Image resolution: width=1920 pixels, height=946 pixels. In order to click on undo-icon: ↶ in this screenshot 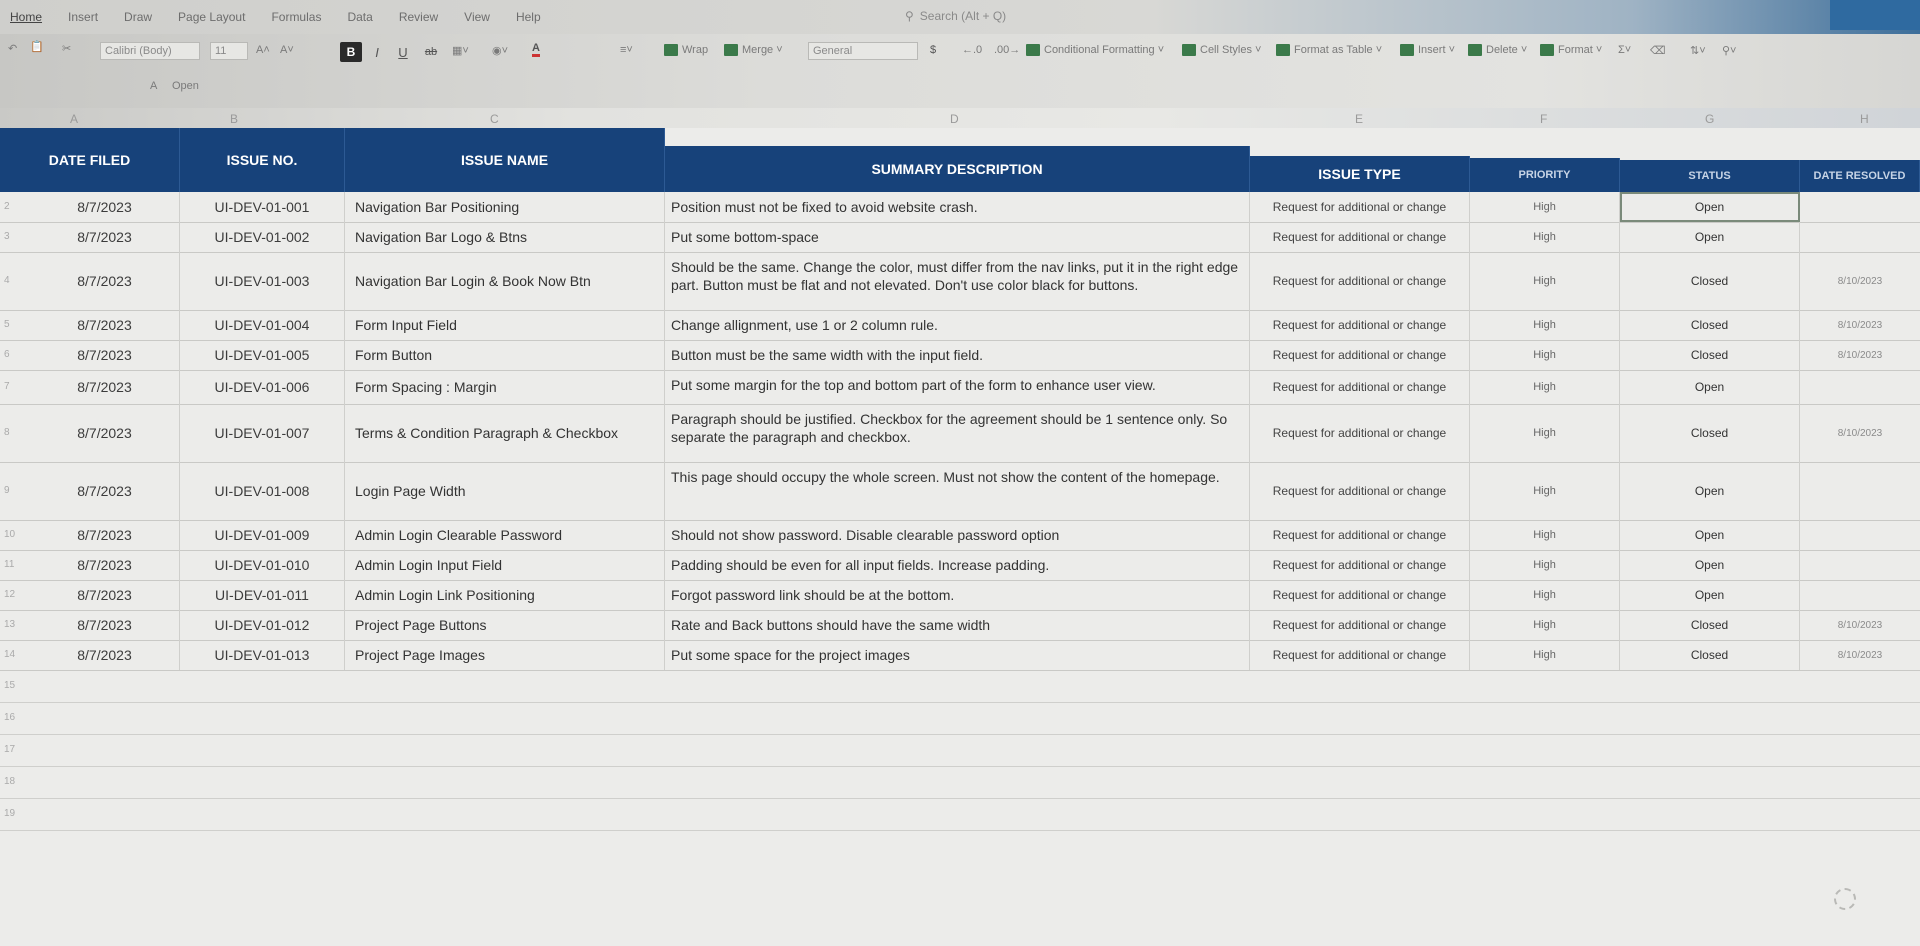, I will do `click(12, 48)`.